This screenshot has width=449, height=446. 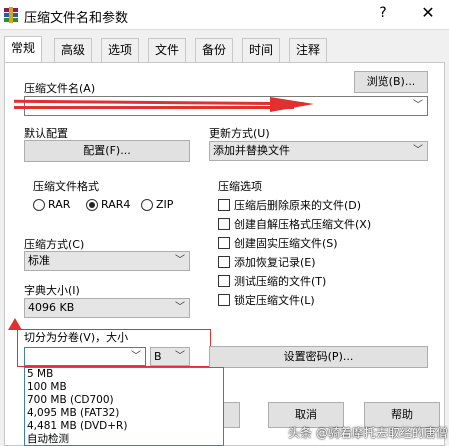 What do you see at coordinates (120, 50) in the screenshot?
I see `tab-options: 选项` at bounding box center [120, 50].